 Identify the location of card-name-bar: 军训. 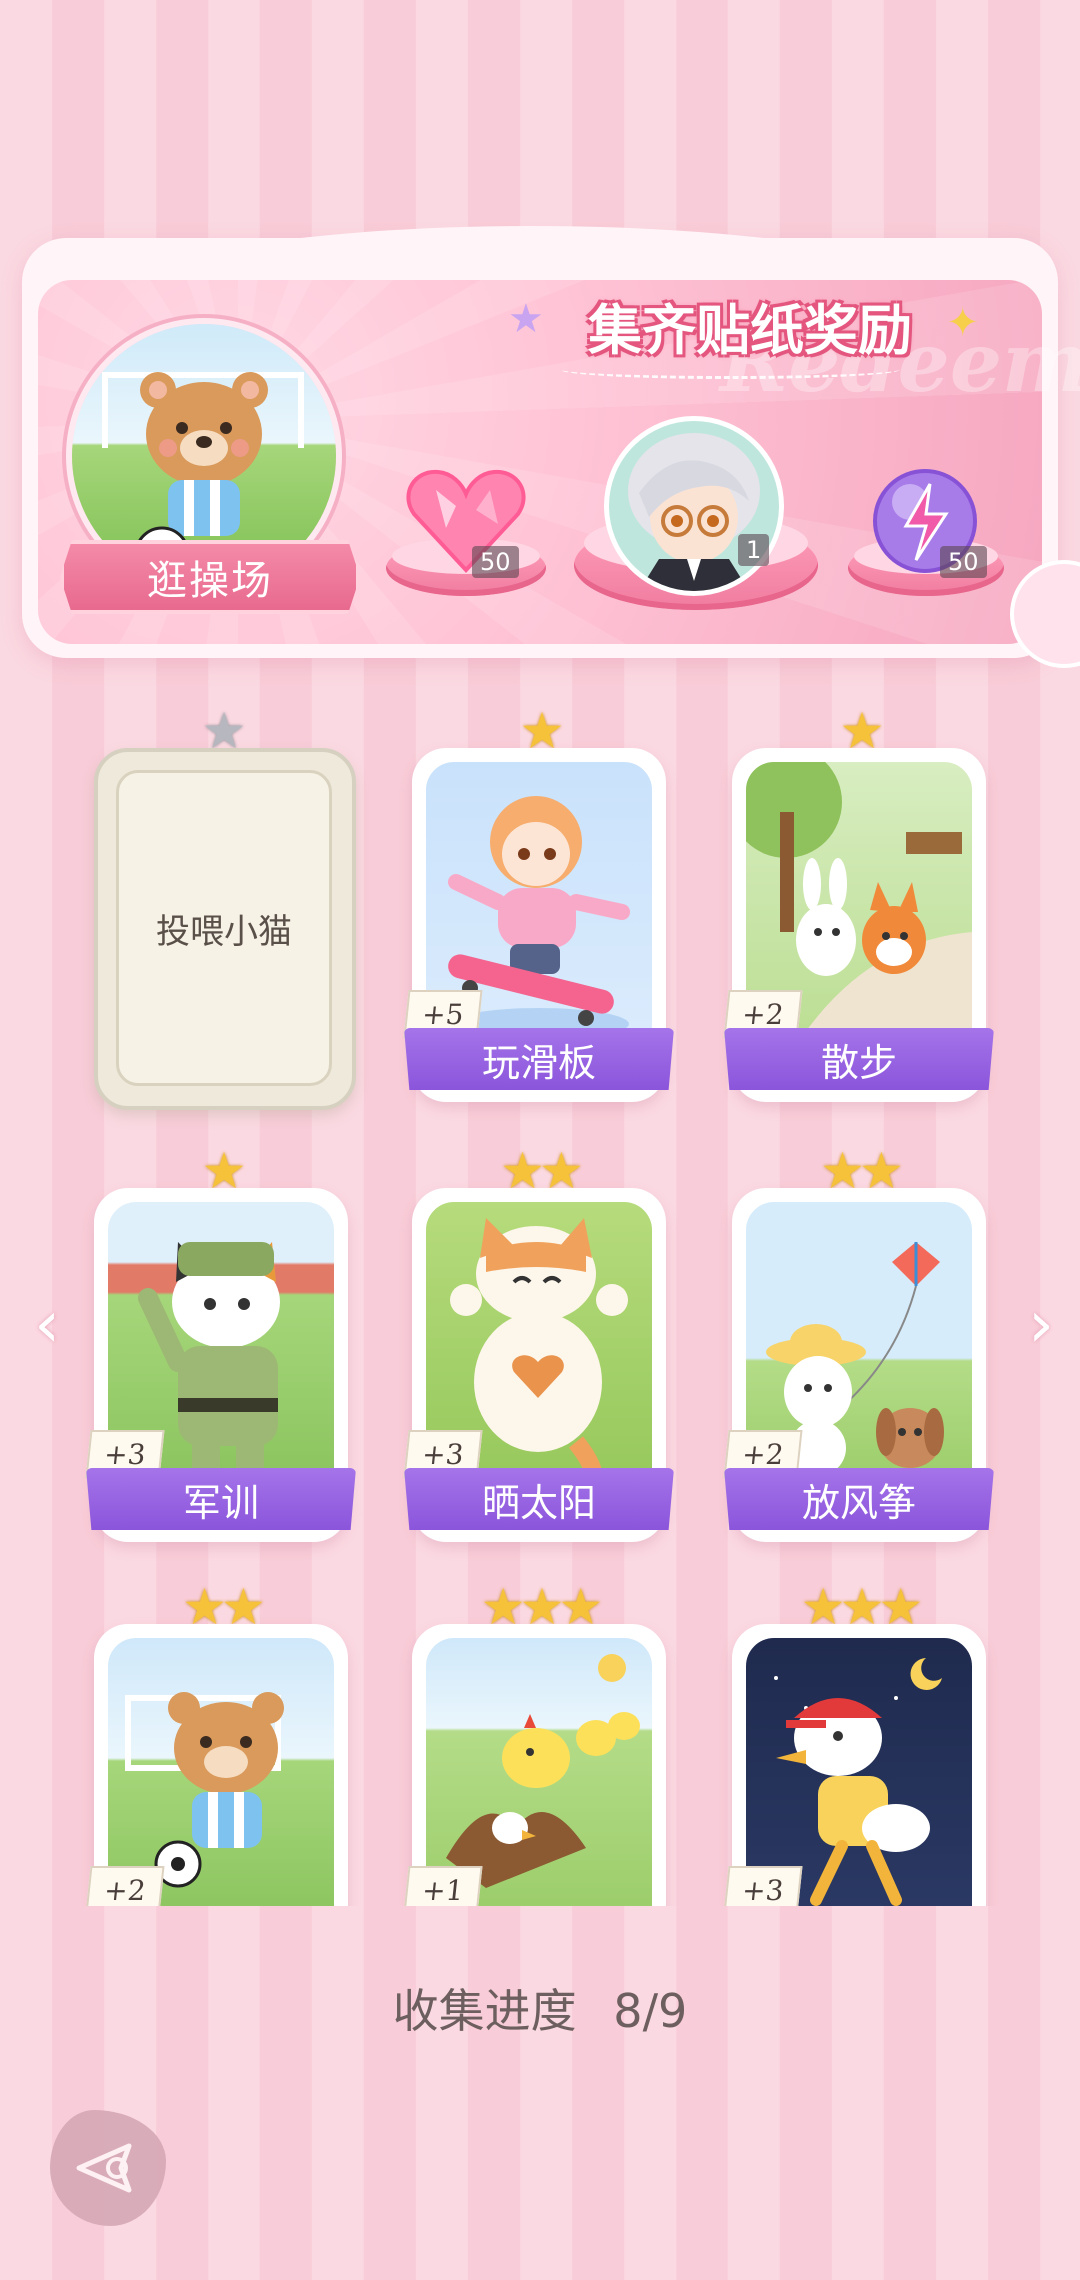
(221, 1499).